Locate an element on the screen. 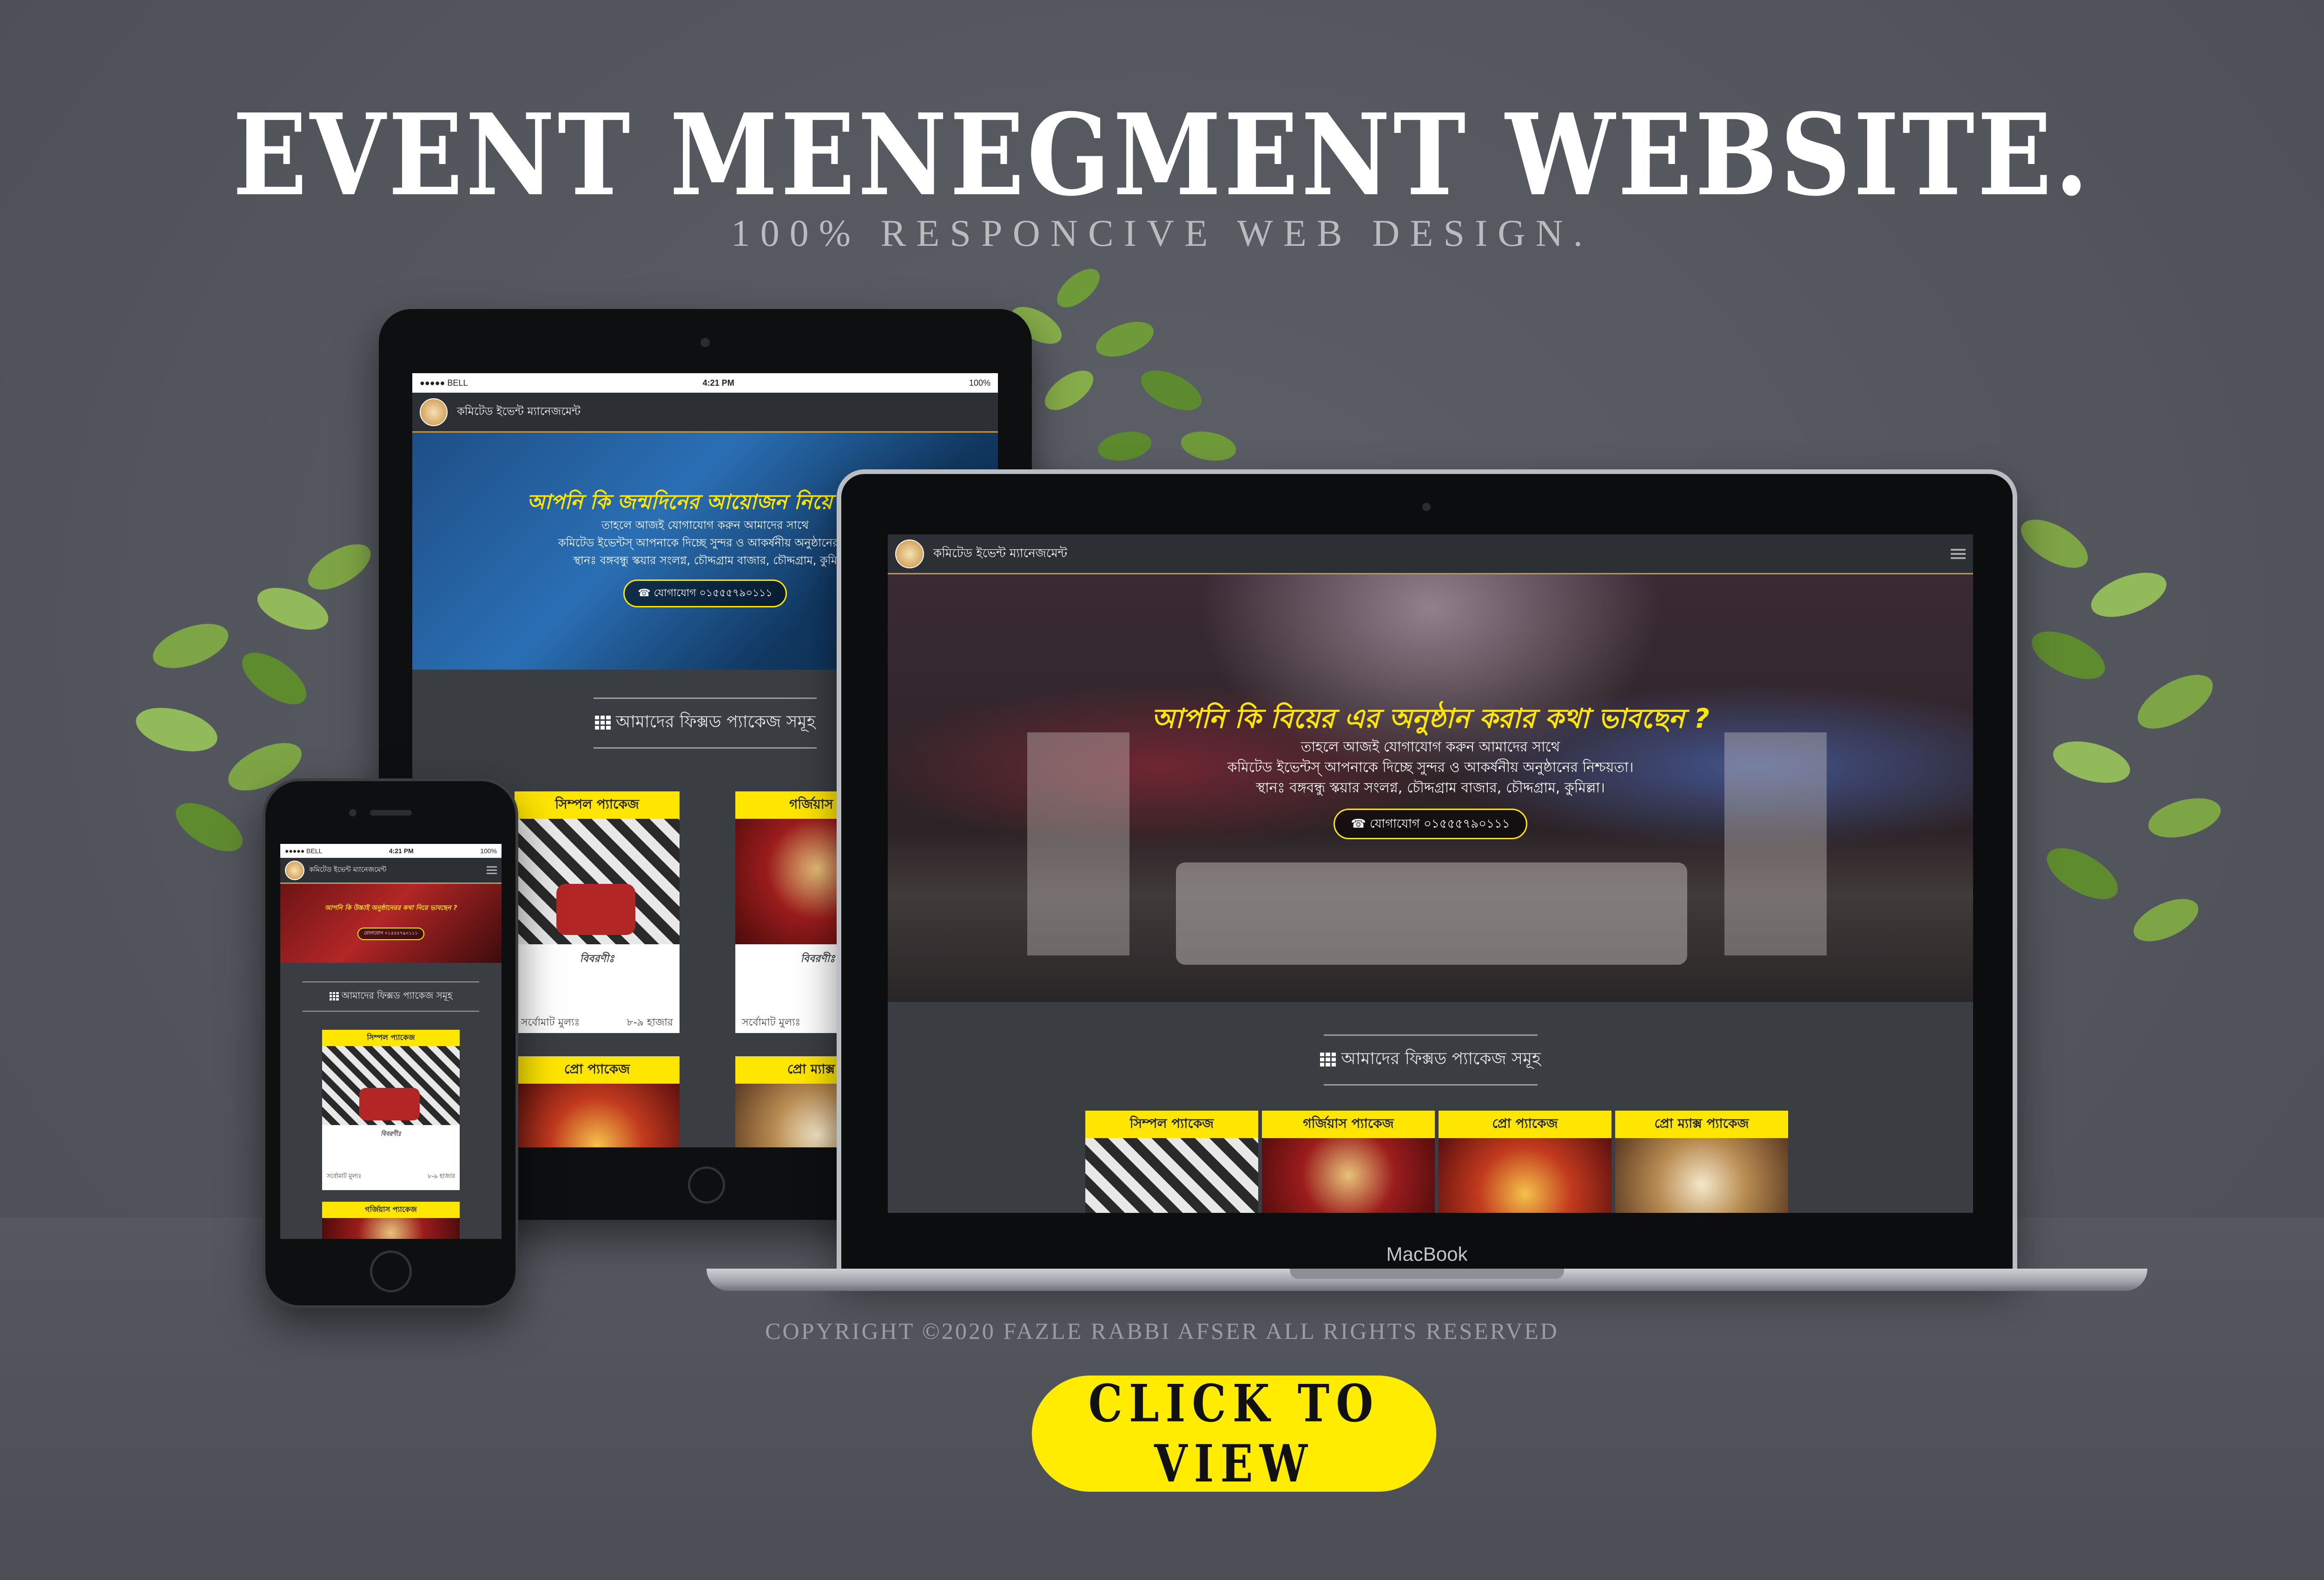  phone-speaker is located at coordinates (391, 813).